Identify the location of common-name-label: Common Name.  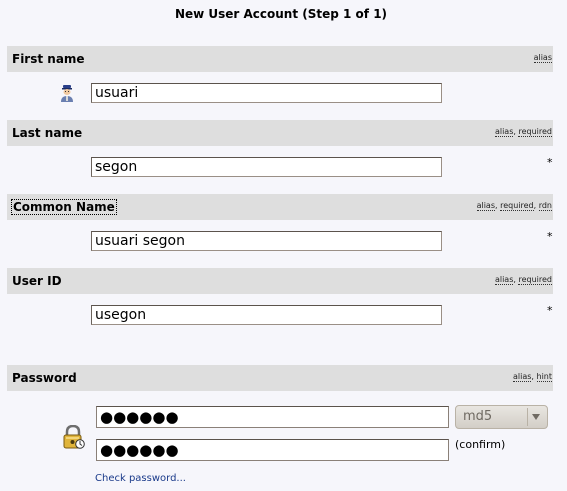
(64, 207).